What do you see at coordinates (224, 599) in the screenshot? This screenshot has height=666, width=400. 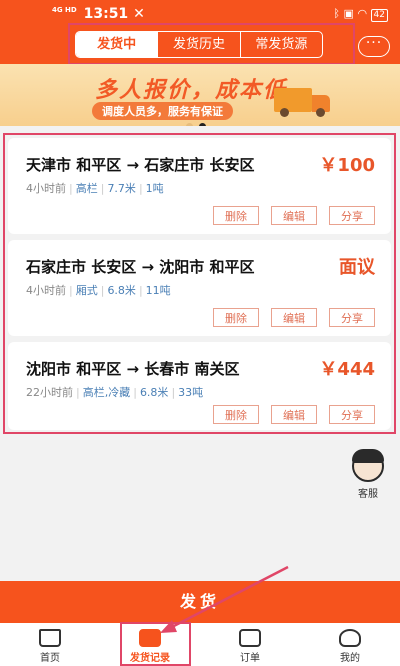 I see `annotation-arrow-icon` at bounding box center [224, 599].